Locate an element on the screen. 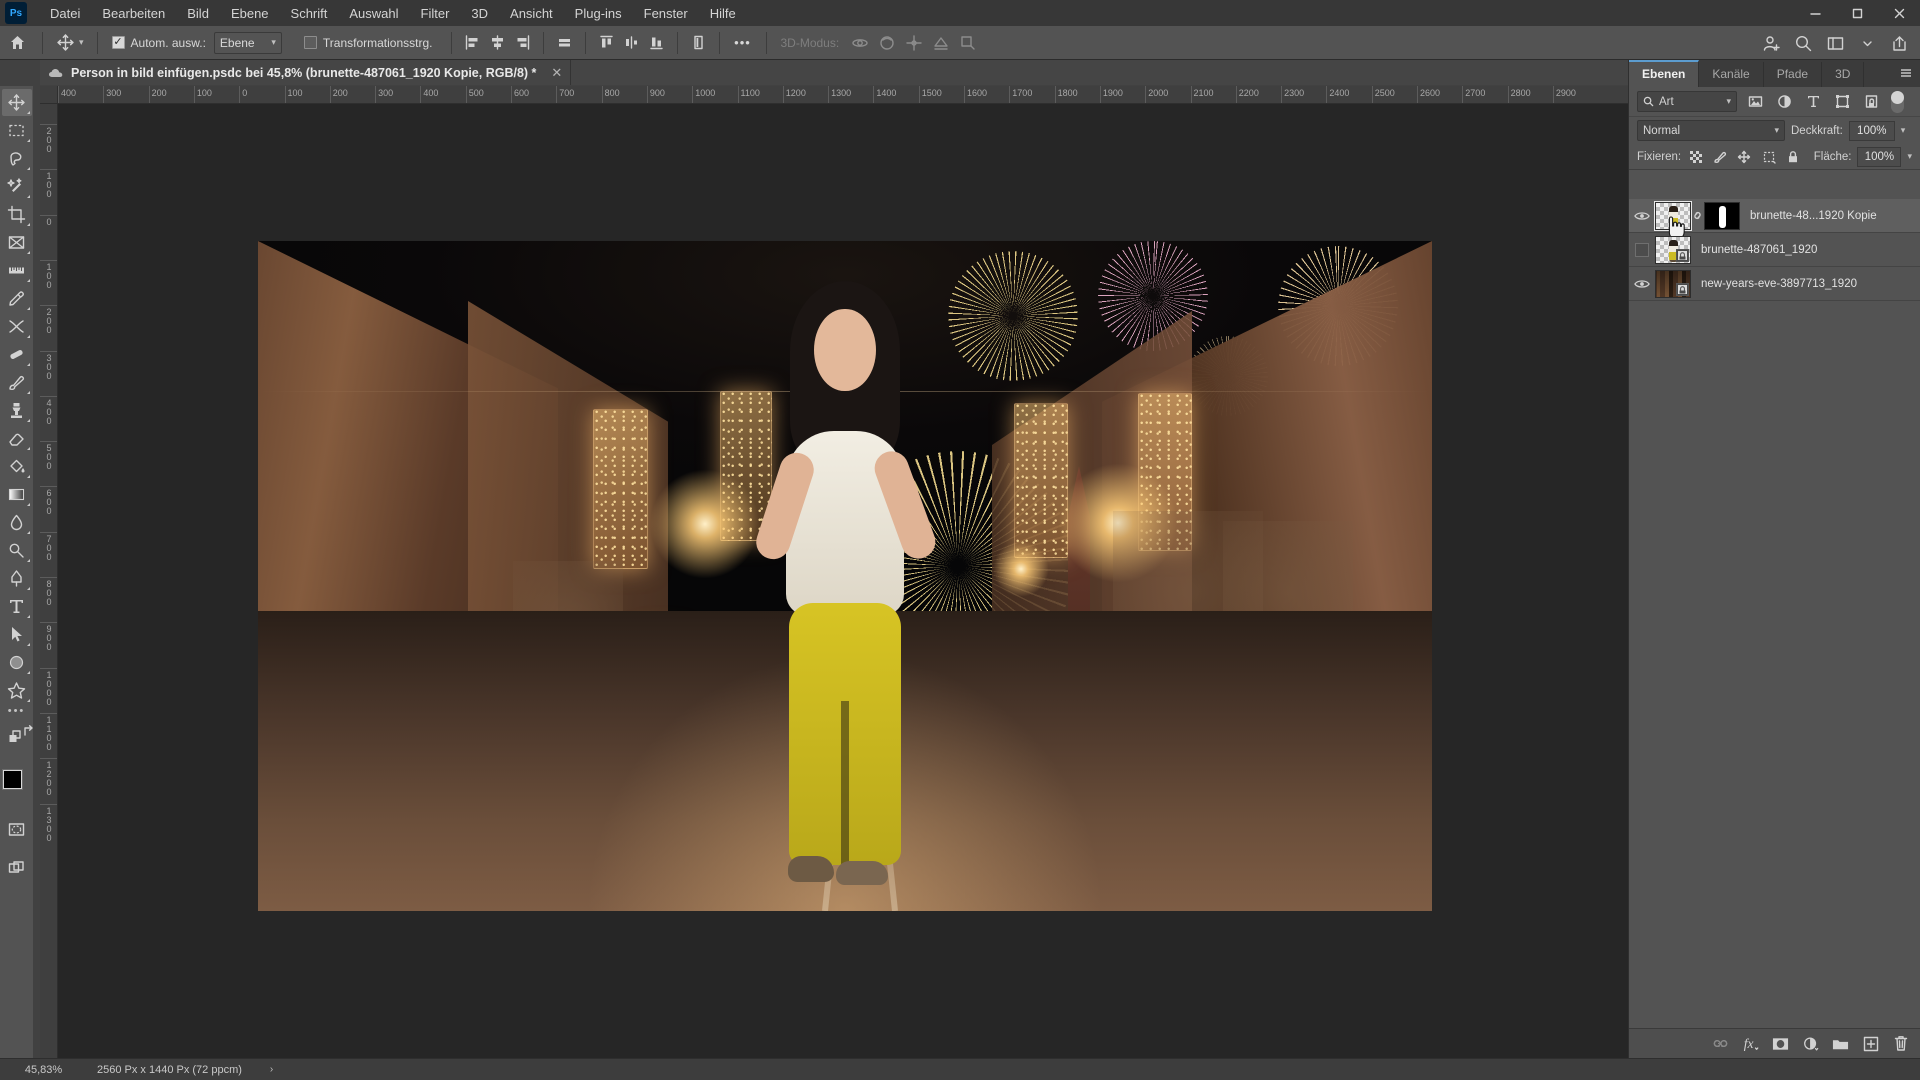 This screenshot has height=1080, width=1920. more-options-button: ••• is located at coordinates (743, 43).